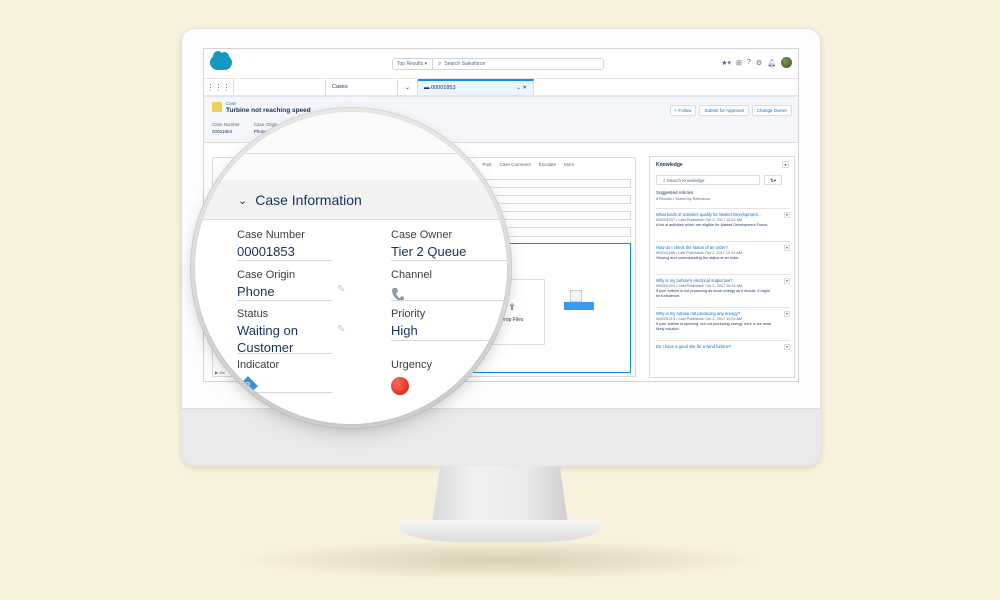  What do you see at coordinates (683, 110) in the screenshot?
I see `follow-button: + Follow` at bounding box center [683, 110].